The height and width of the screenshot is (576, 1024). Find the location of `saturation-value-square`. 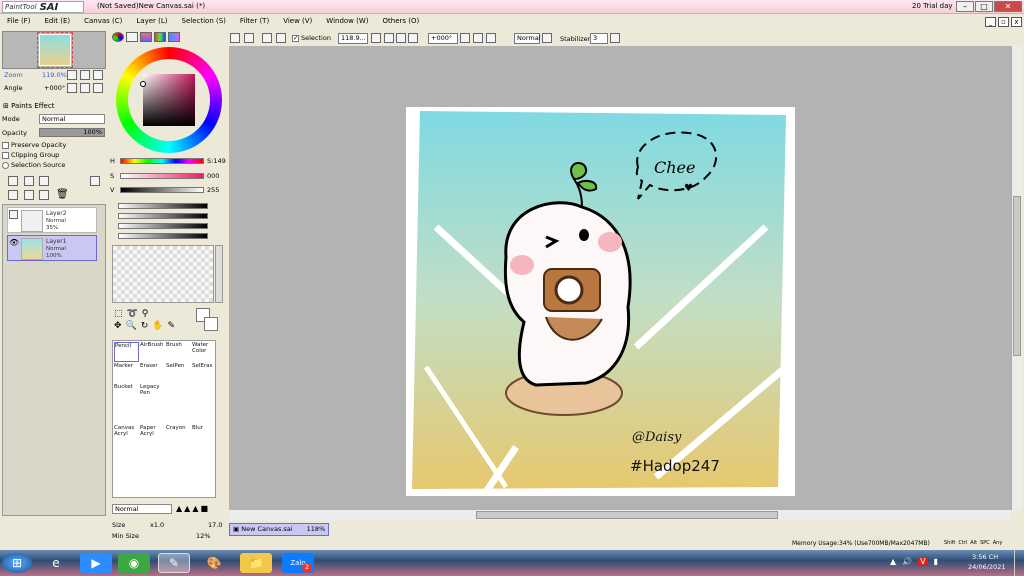

saturation-value-square is located at coordinates (169, 100).